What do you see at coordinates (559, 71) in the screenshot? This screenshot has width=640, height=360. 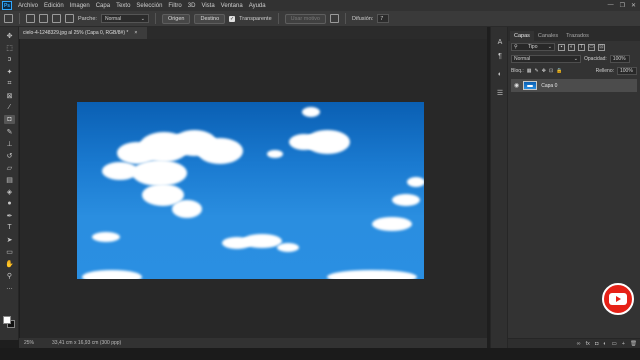 I see `lock-all-icon: 🔒` at bounding box center [559, 71].